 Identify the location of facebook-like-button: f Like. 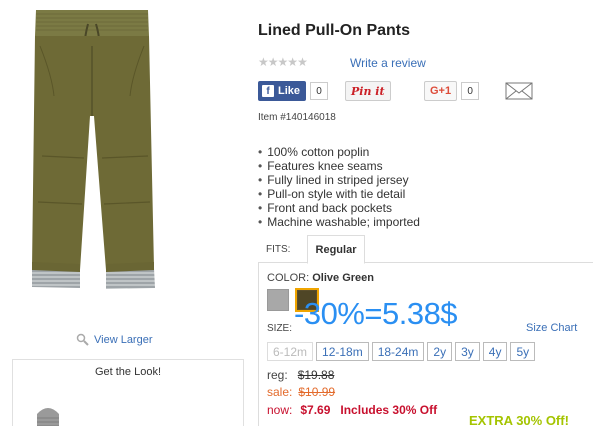
(282, 91).